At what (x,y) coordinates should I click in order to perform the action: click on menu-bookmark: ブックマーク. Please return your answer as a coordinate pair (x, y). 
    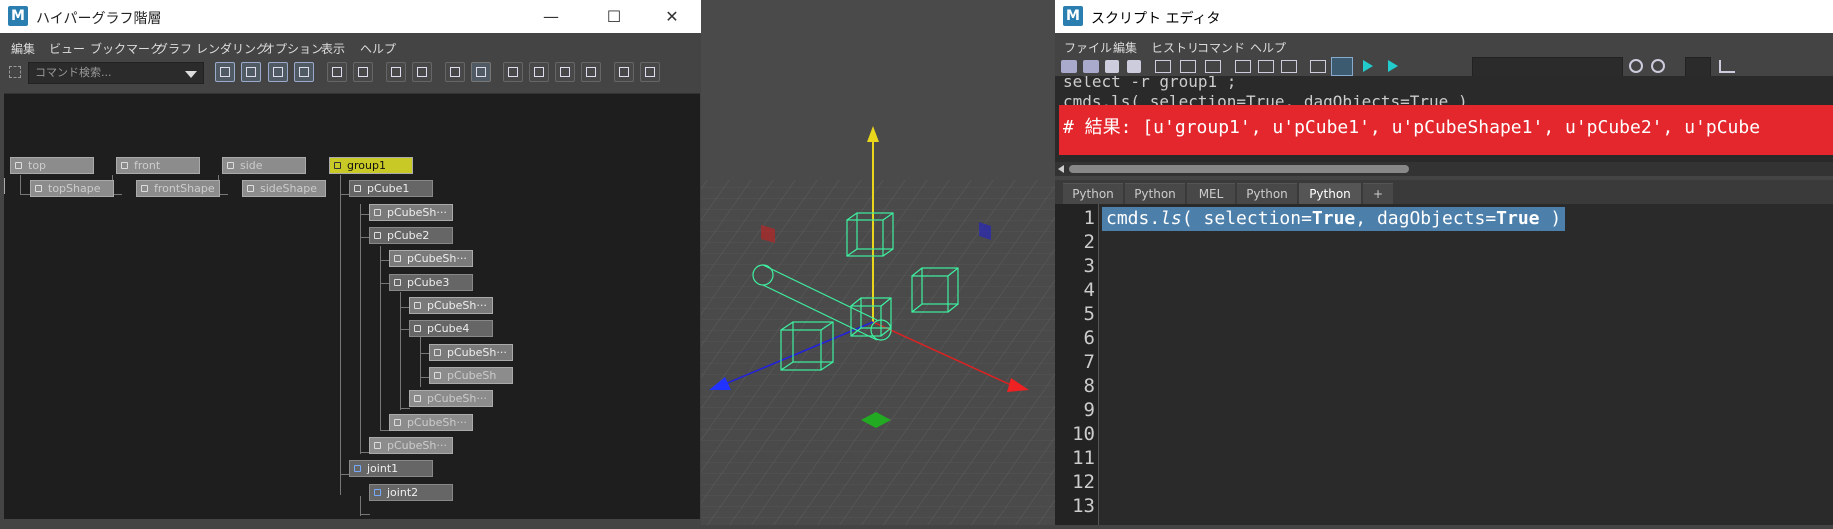
    Looking at the image, I should click on (126, 48).